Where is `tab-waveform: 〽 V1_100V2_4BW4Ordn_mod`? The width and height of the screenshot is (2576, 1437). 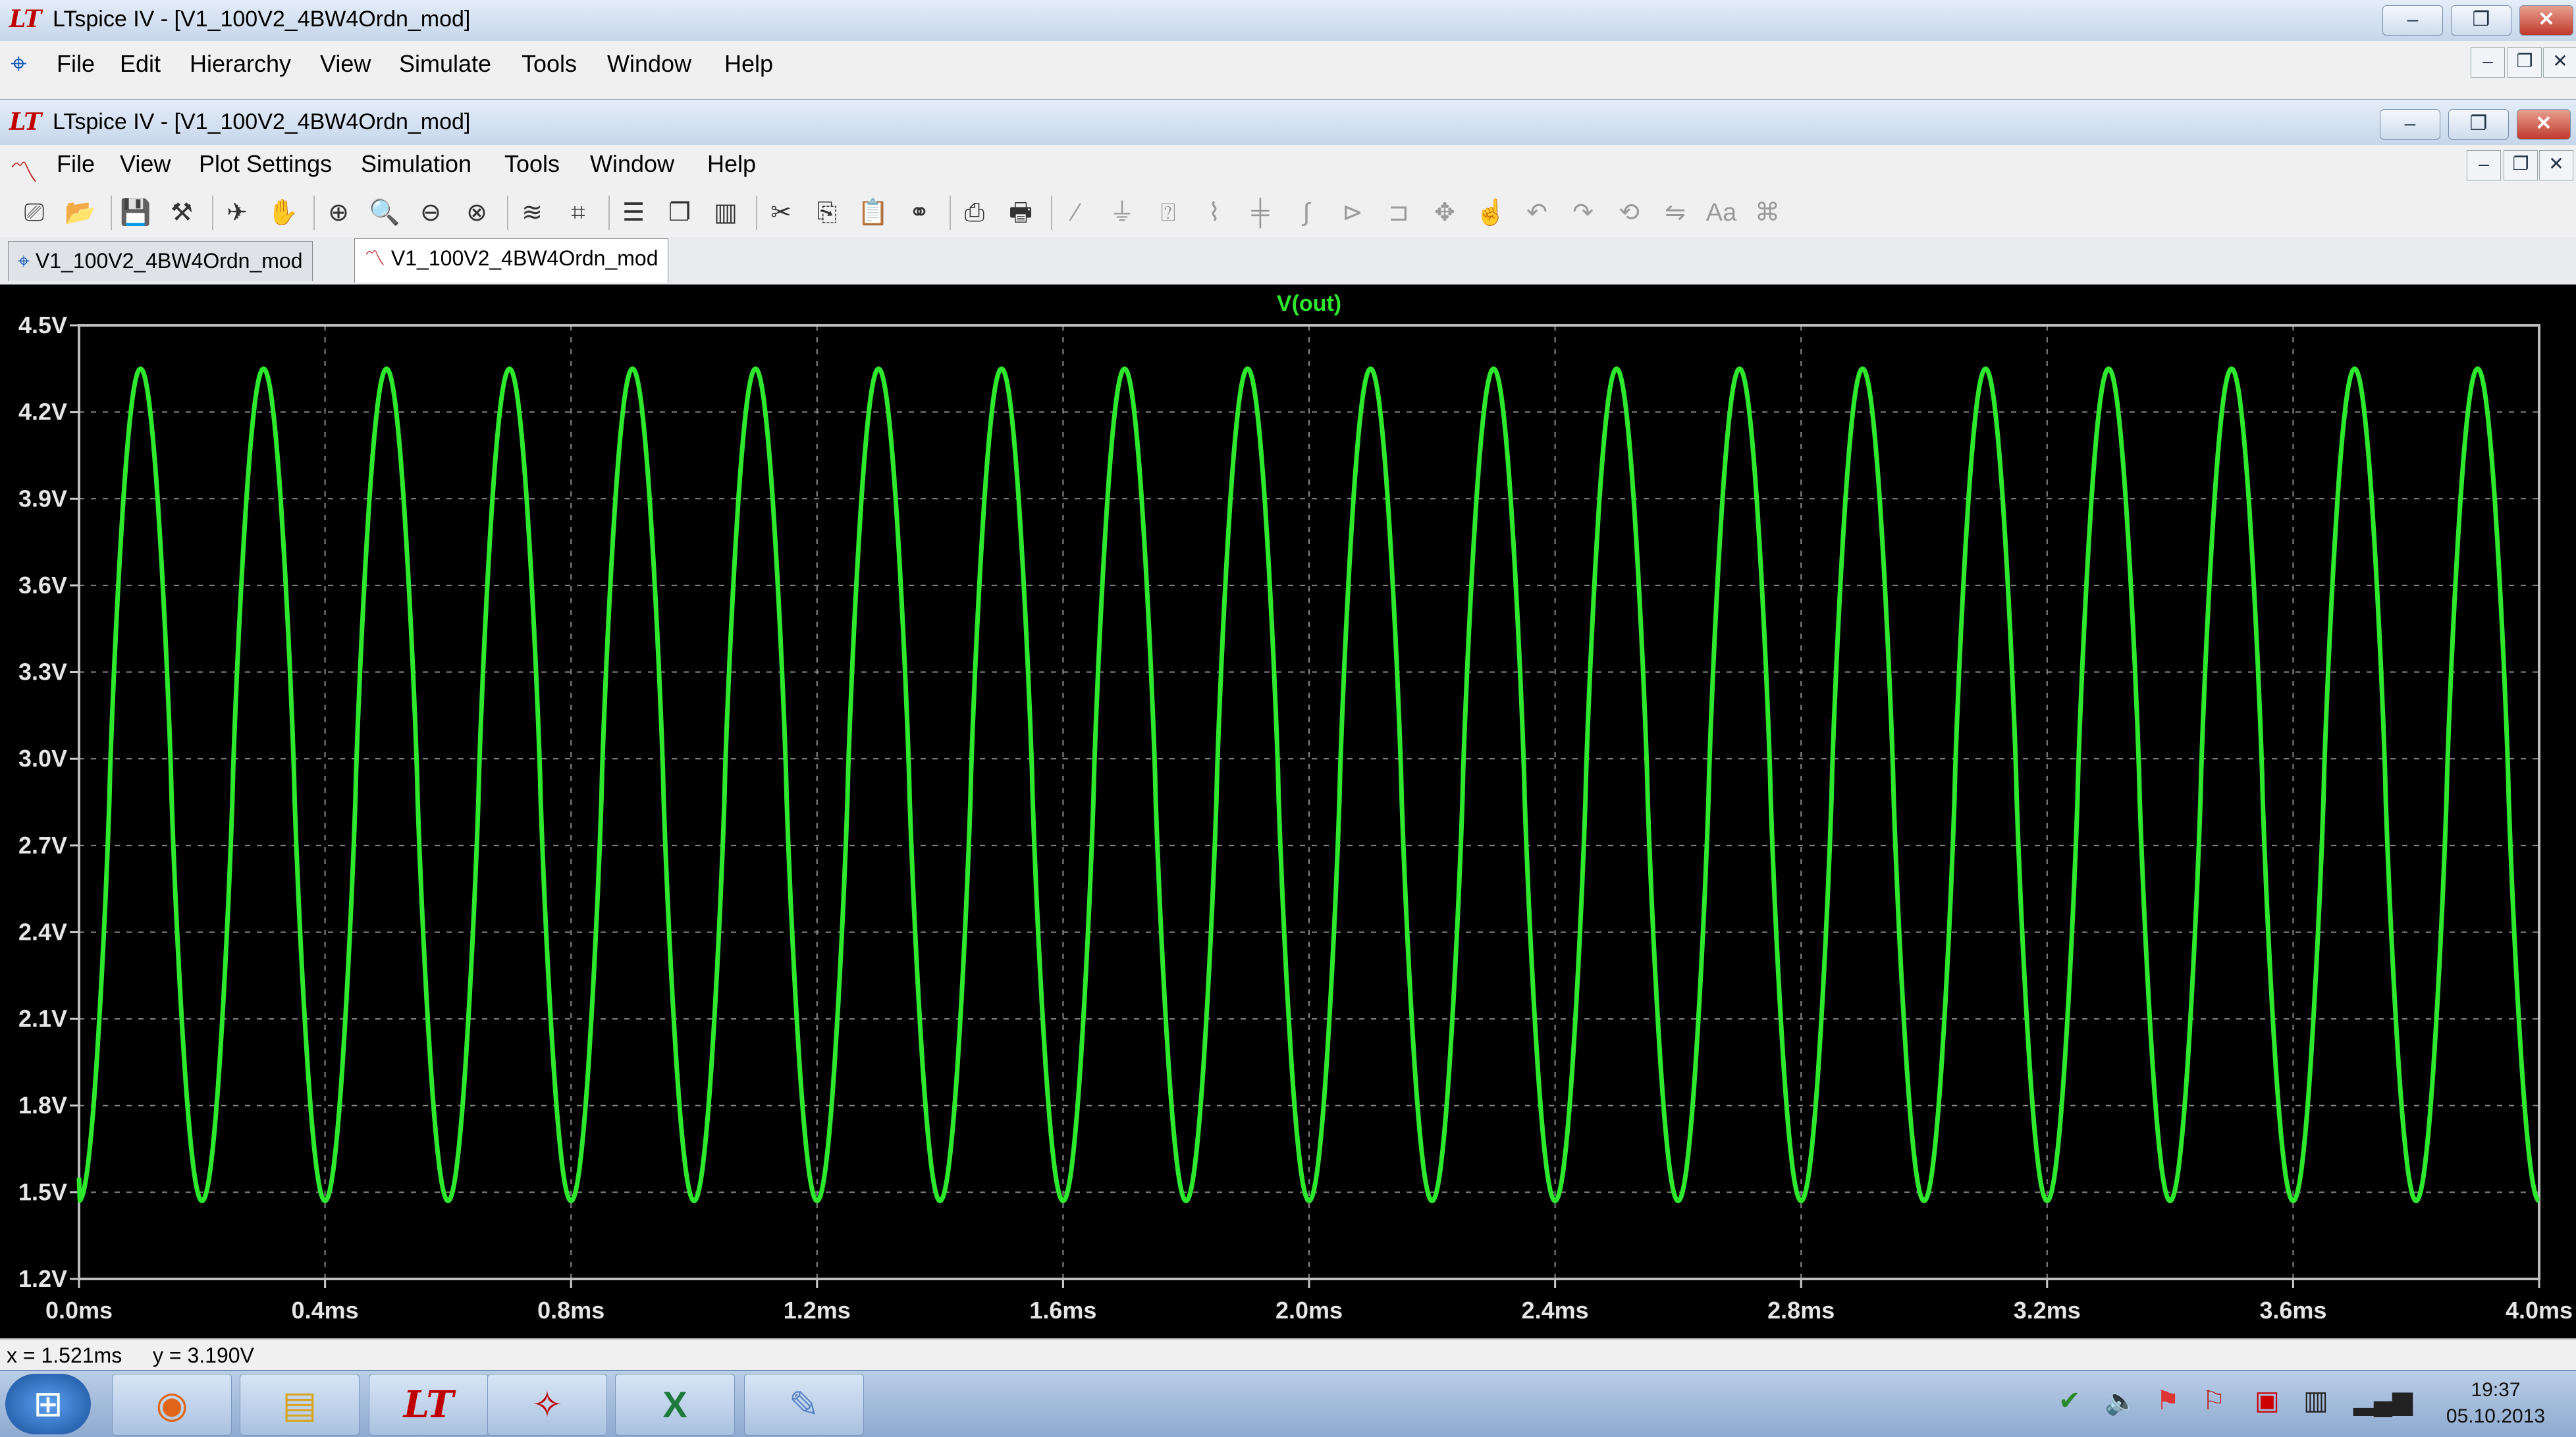 tab-waveform: 〽 V1_100V2_4BW4Ordn_mod is located at coordinates (511, 260).